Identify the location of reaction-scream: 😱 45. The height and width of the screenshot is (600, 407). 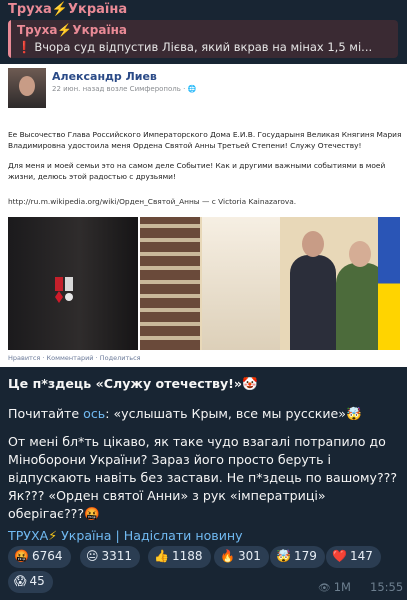
(30, 582).